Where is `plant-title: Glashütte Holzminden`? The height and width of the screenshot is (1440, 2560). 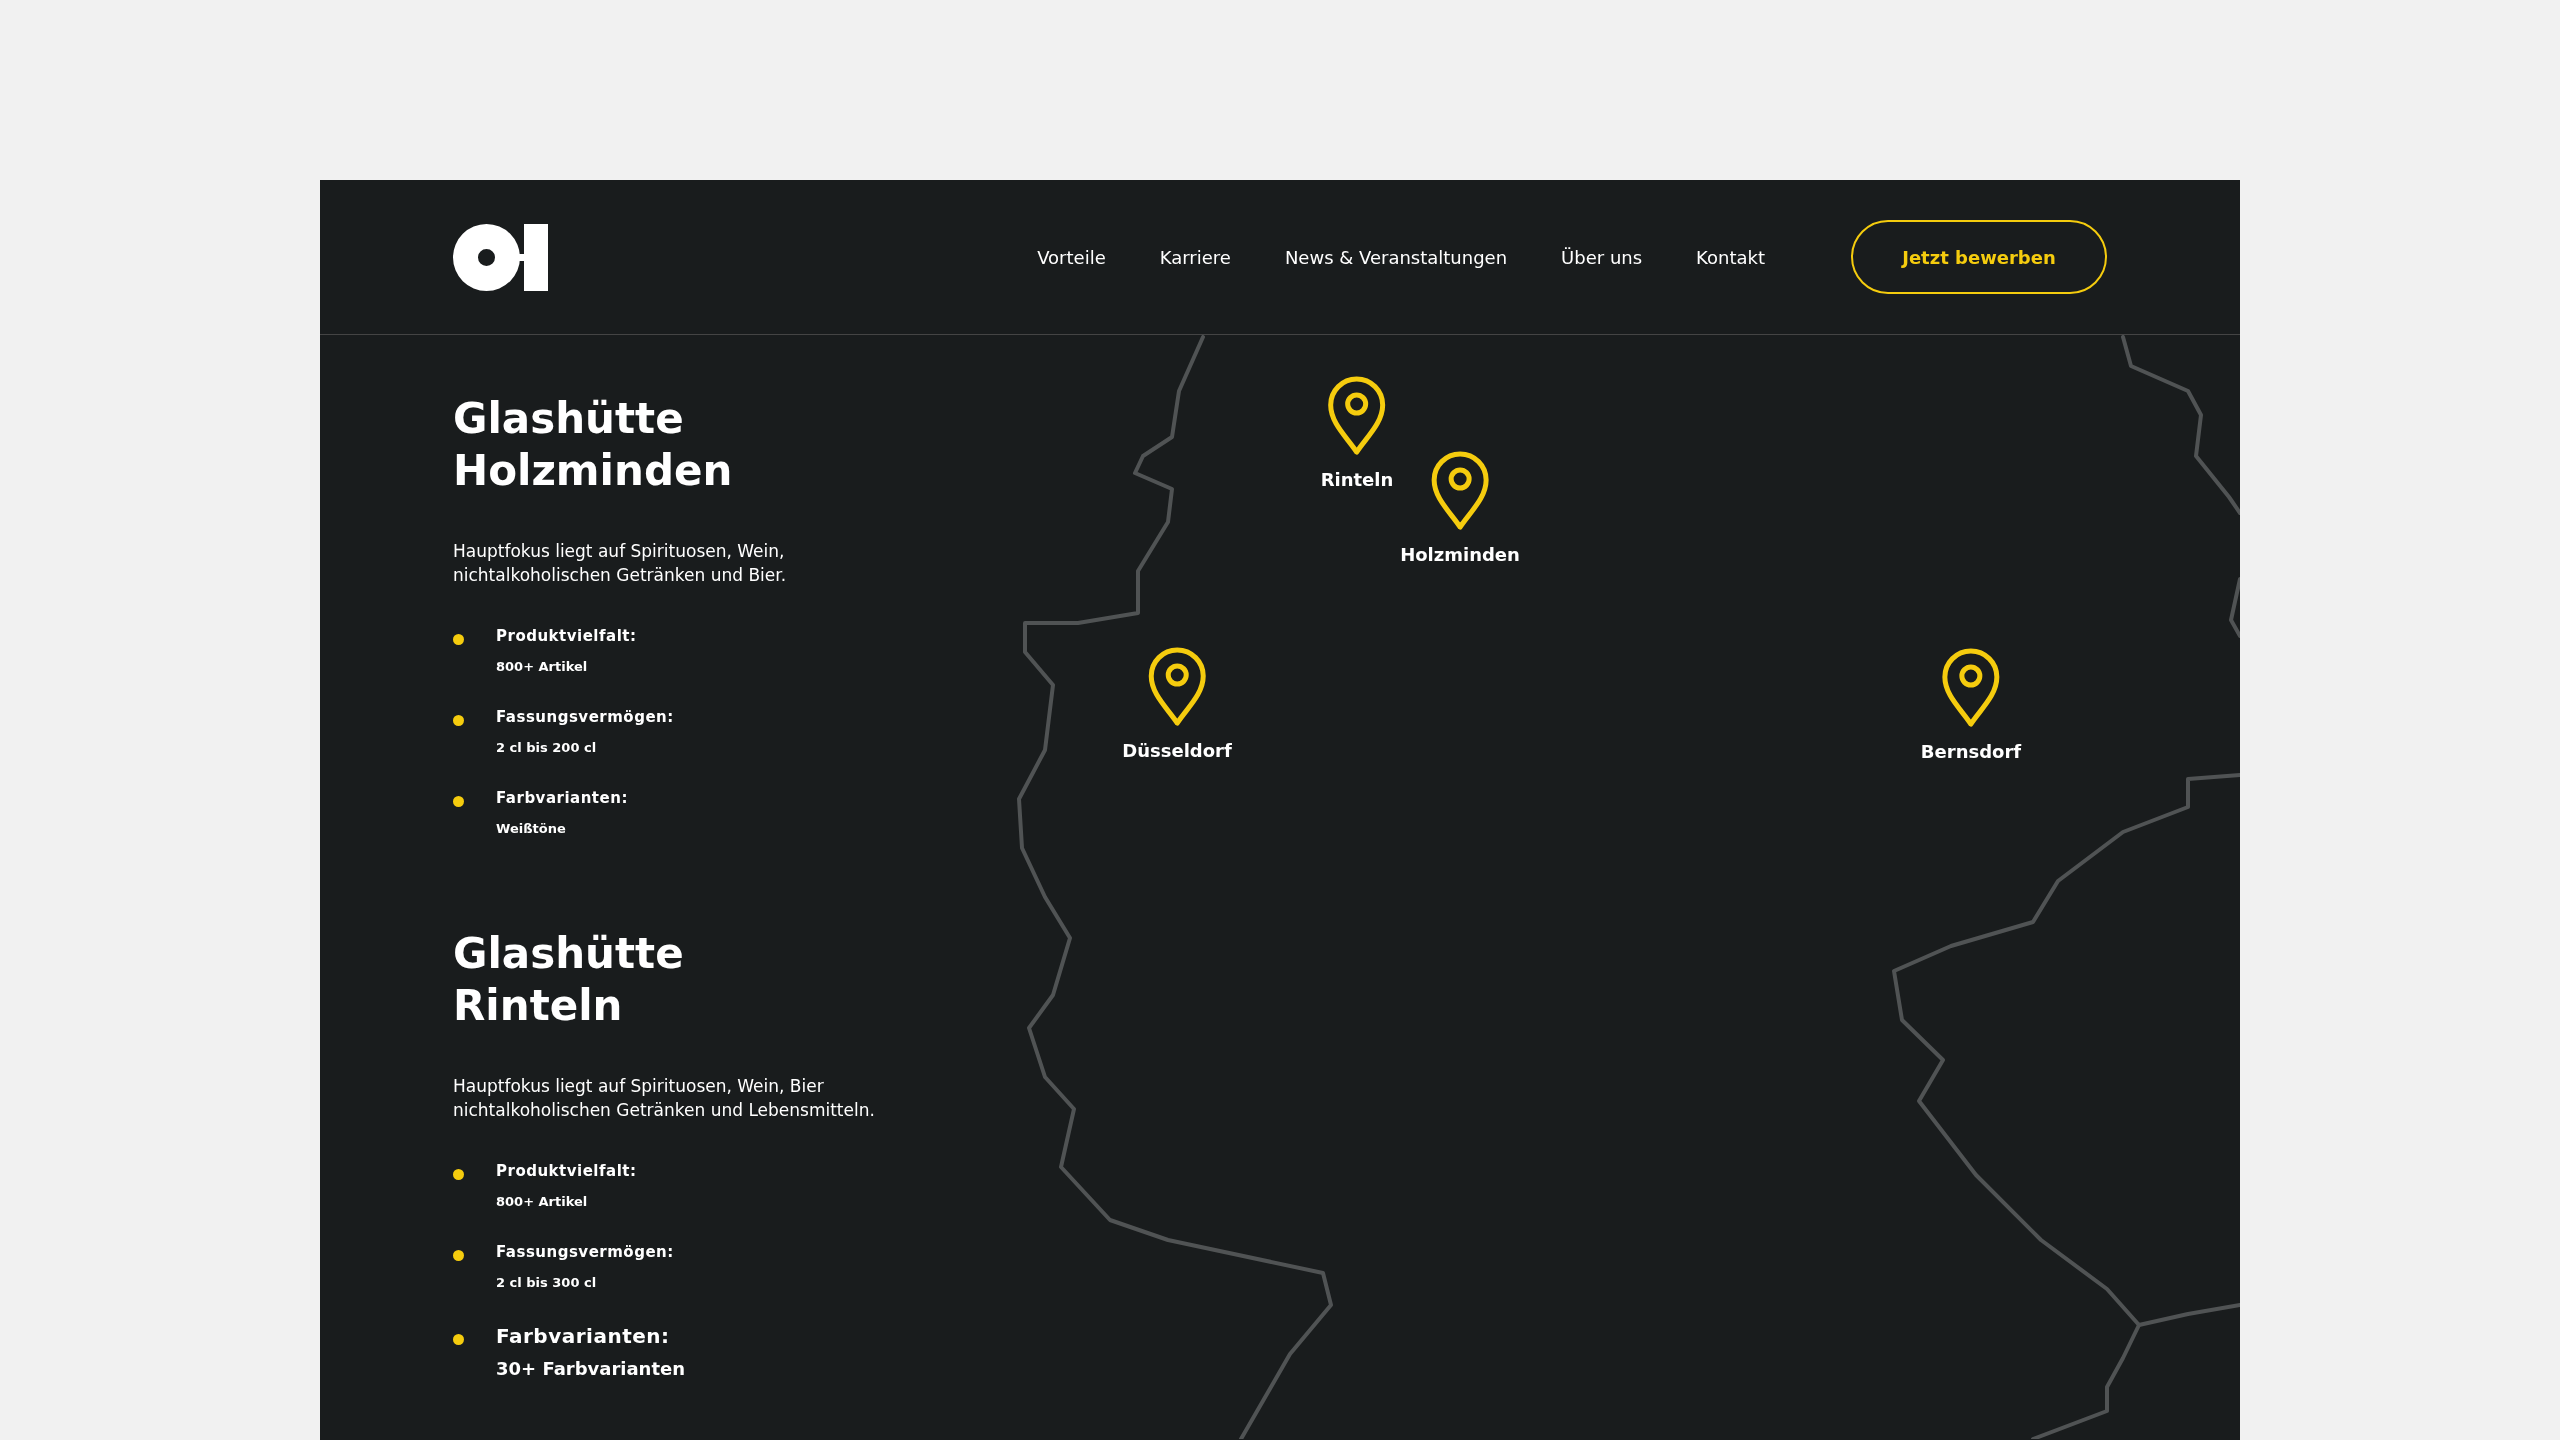
plant-title: Glashütte Holzminden is located at coordinates (593, 445).